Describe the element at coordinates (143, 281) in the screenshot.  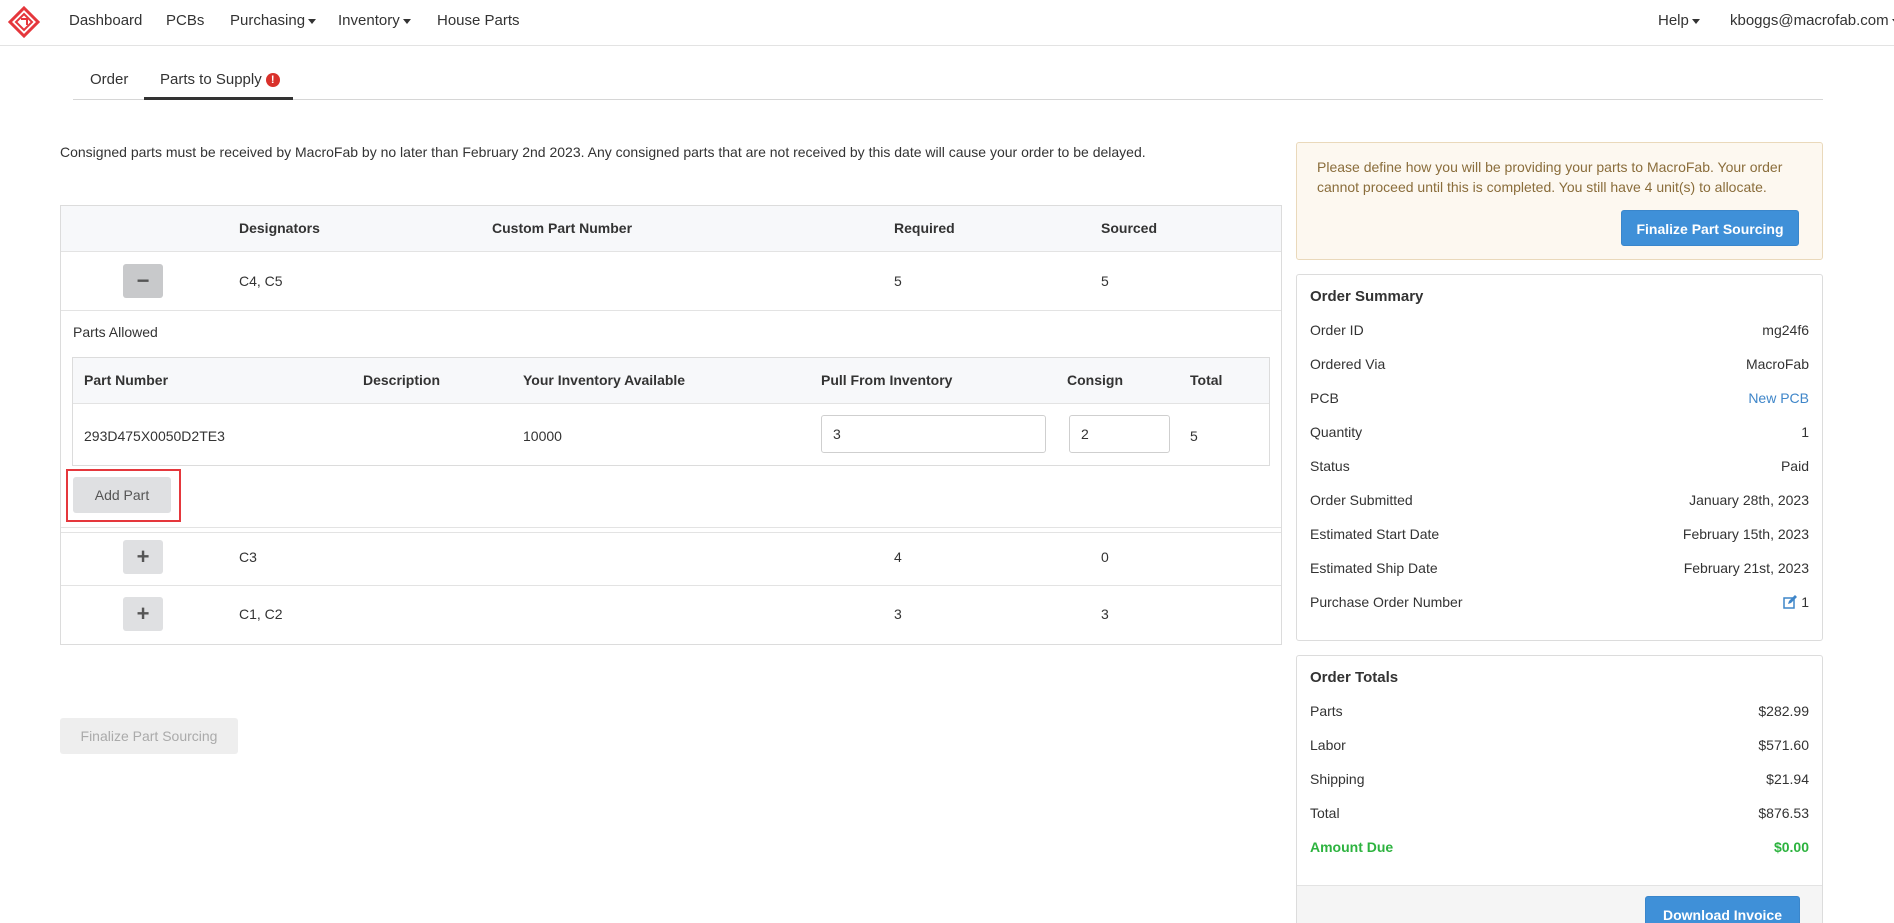
I see `collapse-button: −` at that location.